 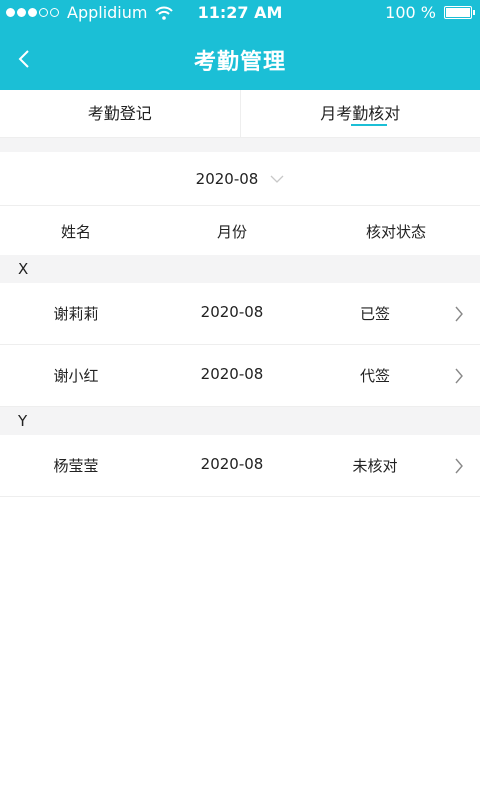 I want to click on app-header: Applidium 11:27 AM 100 % 考勤管理, so click(x=240, y=45).